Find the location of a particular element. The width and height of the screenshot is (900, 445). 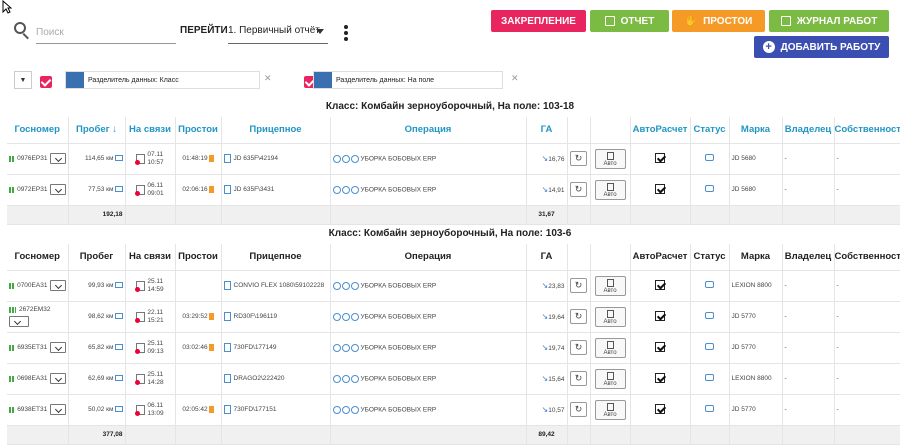

search-icon is located at coordinates (23, 31).